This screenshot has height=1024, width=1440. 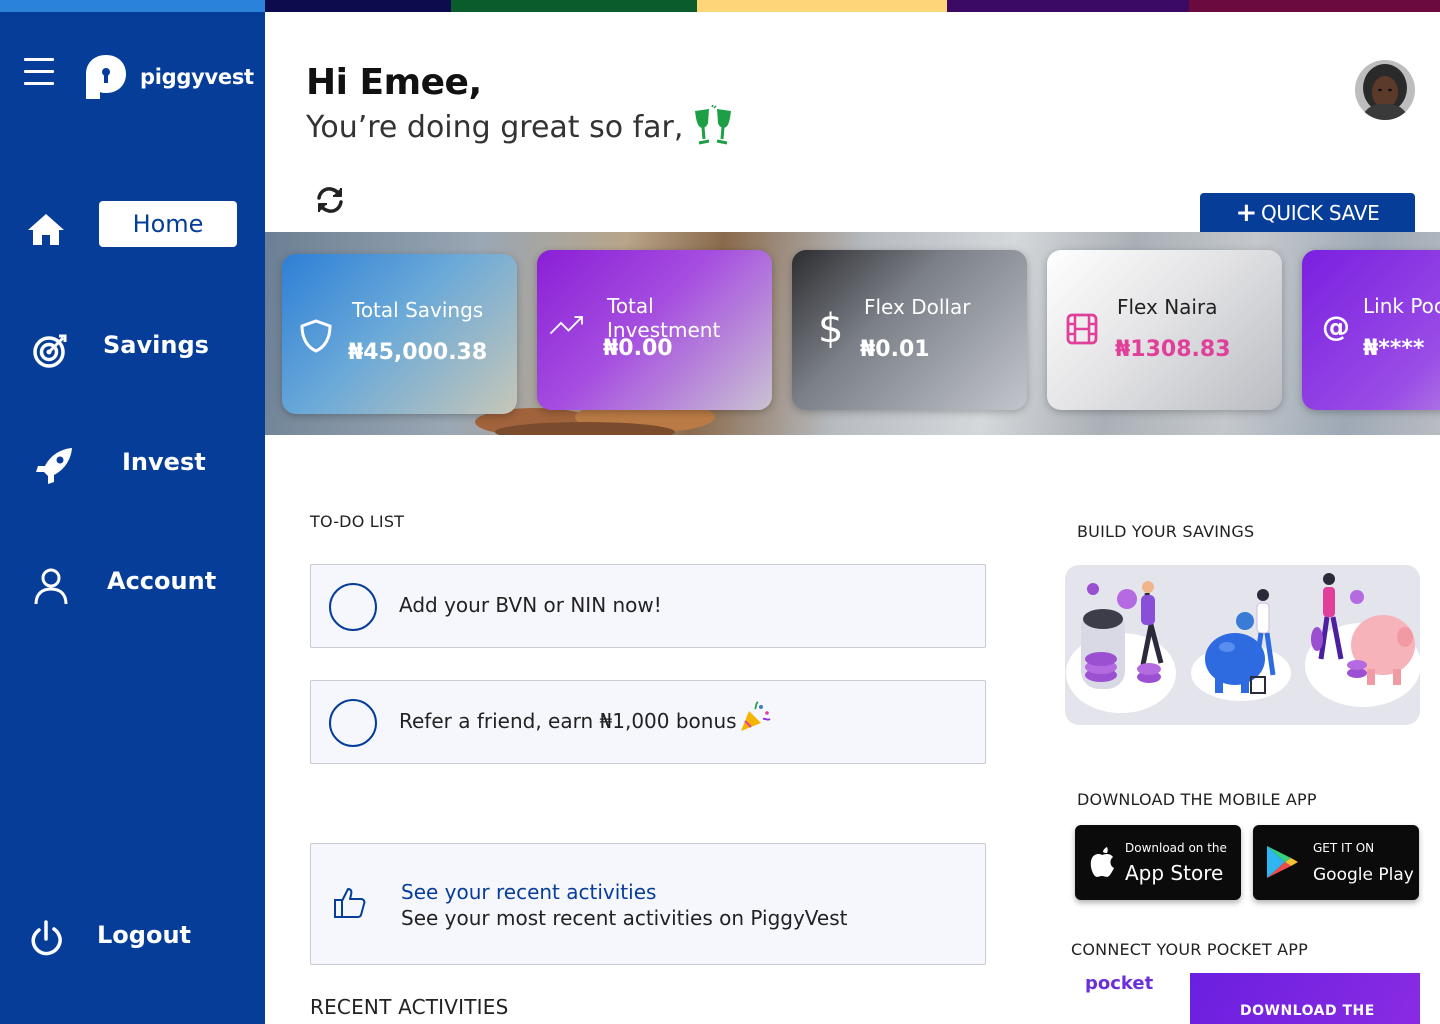 I want to click on dollar-icon: $, so click(x=831, y=329).